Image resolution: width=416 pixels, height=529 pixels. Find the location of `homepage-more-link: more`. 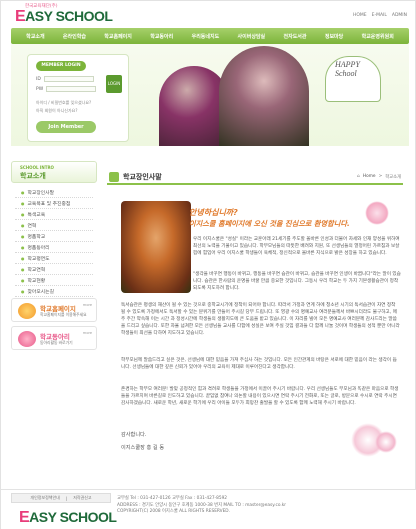

homepage-more-link: more is located at coordinates (87, 305).